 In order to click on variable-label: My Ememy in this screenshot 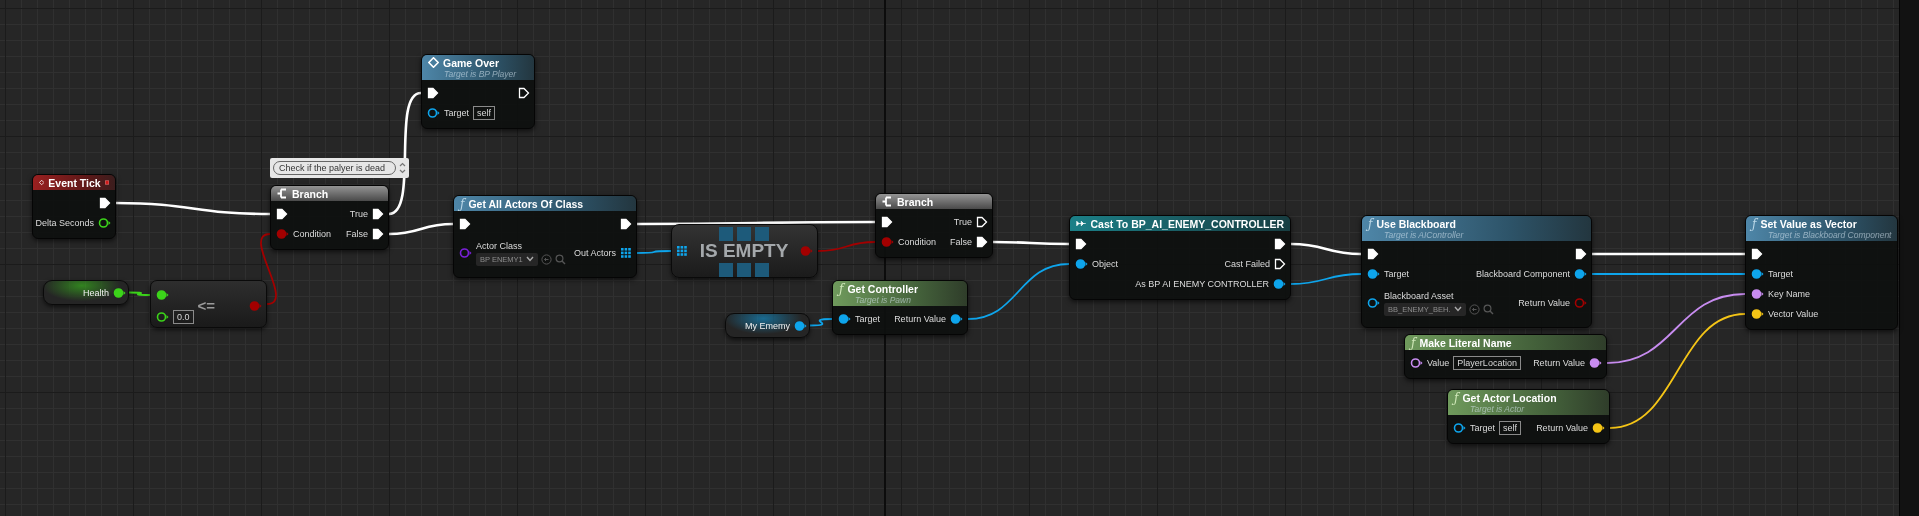, I will do `click(767, 325)`.